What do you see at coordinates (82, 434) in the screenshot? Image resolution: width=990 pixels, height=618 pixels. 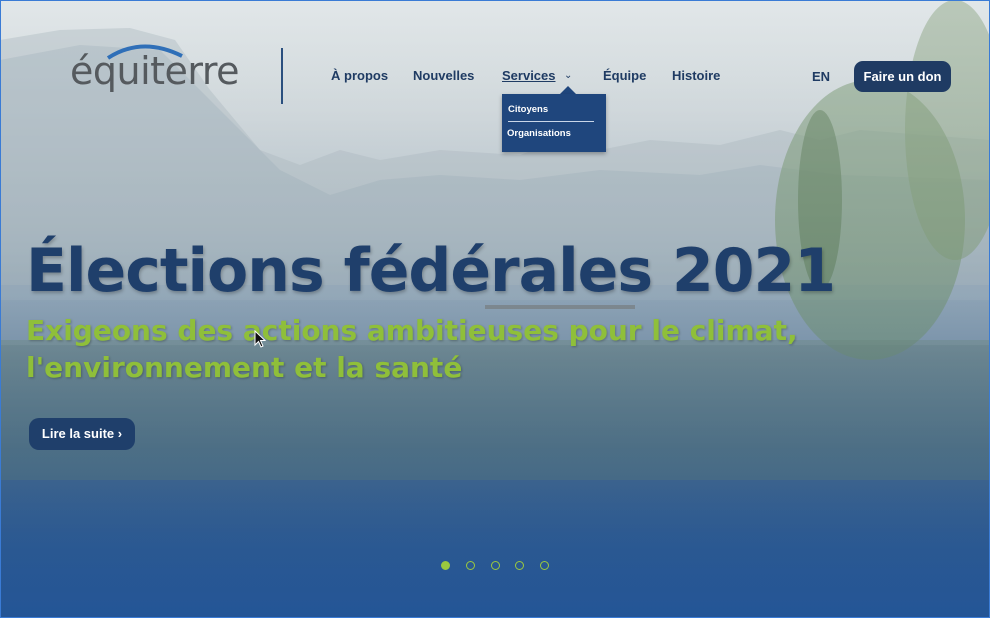 I see `read-more-button: Lire la suite ›` at bounding box center [82, 434].